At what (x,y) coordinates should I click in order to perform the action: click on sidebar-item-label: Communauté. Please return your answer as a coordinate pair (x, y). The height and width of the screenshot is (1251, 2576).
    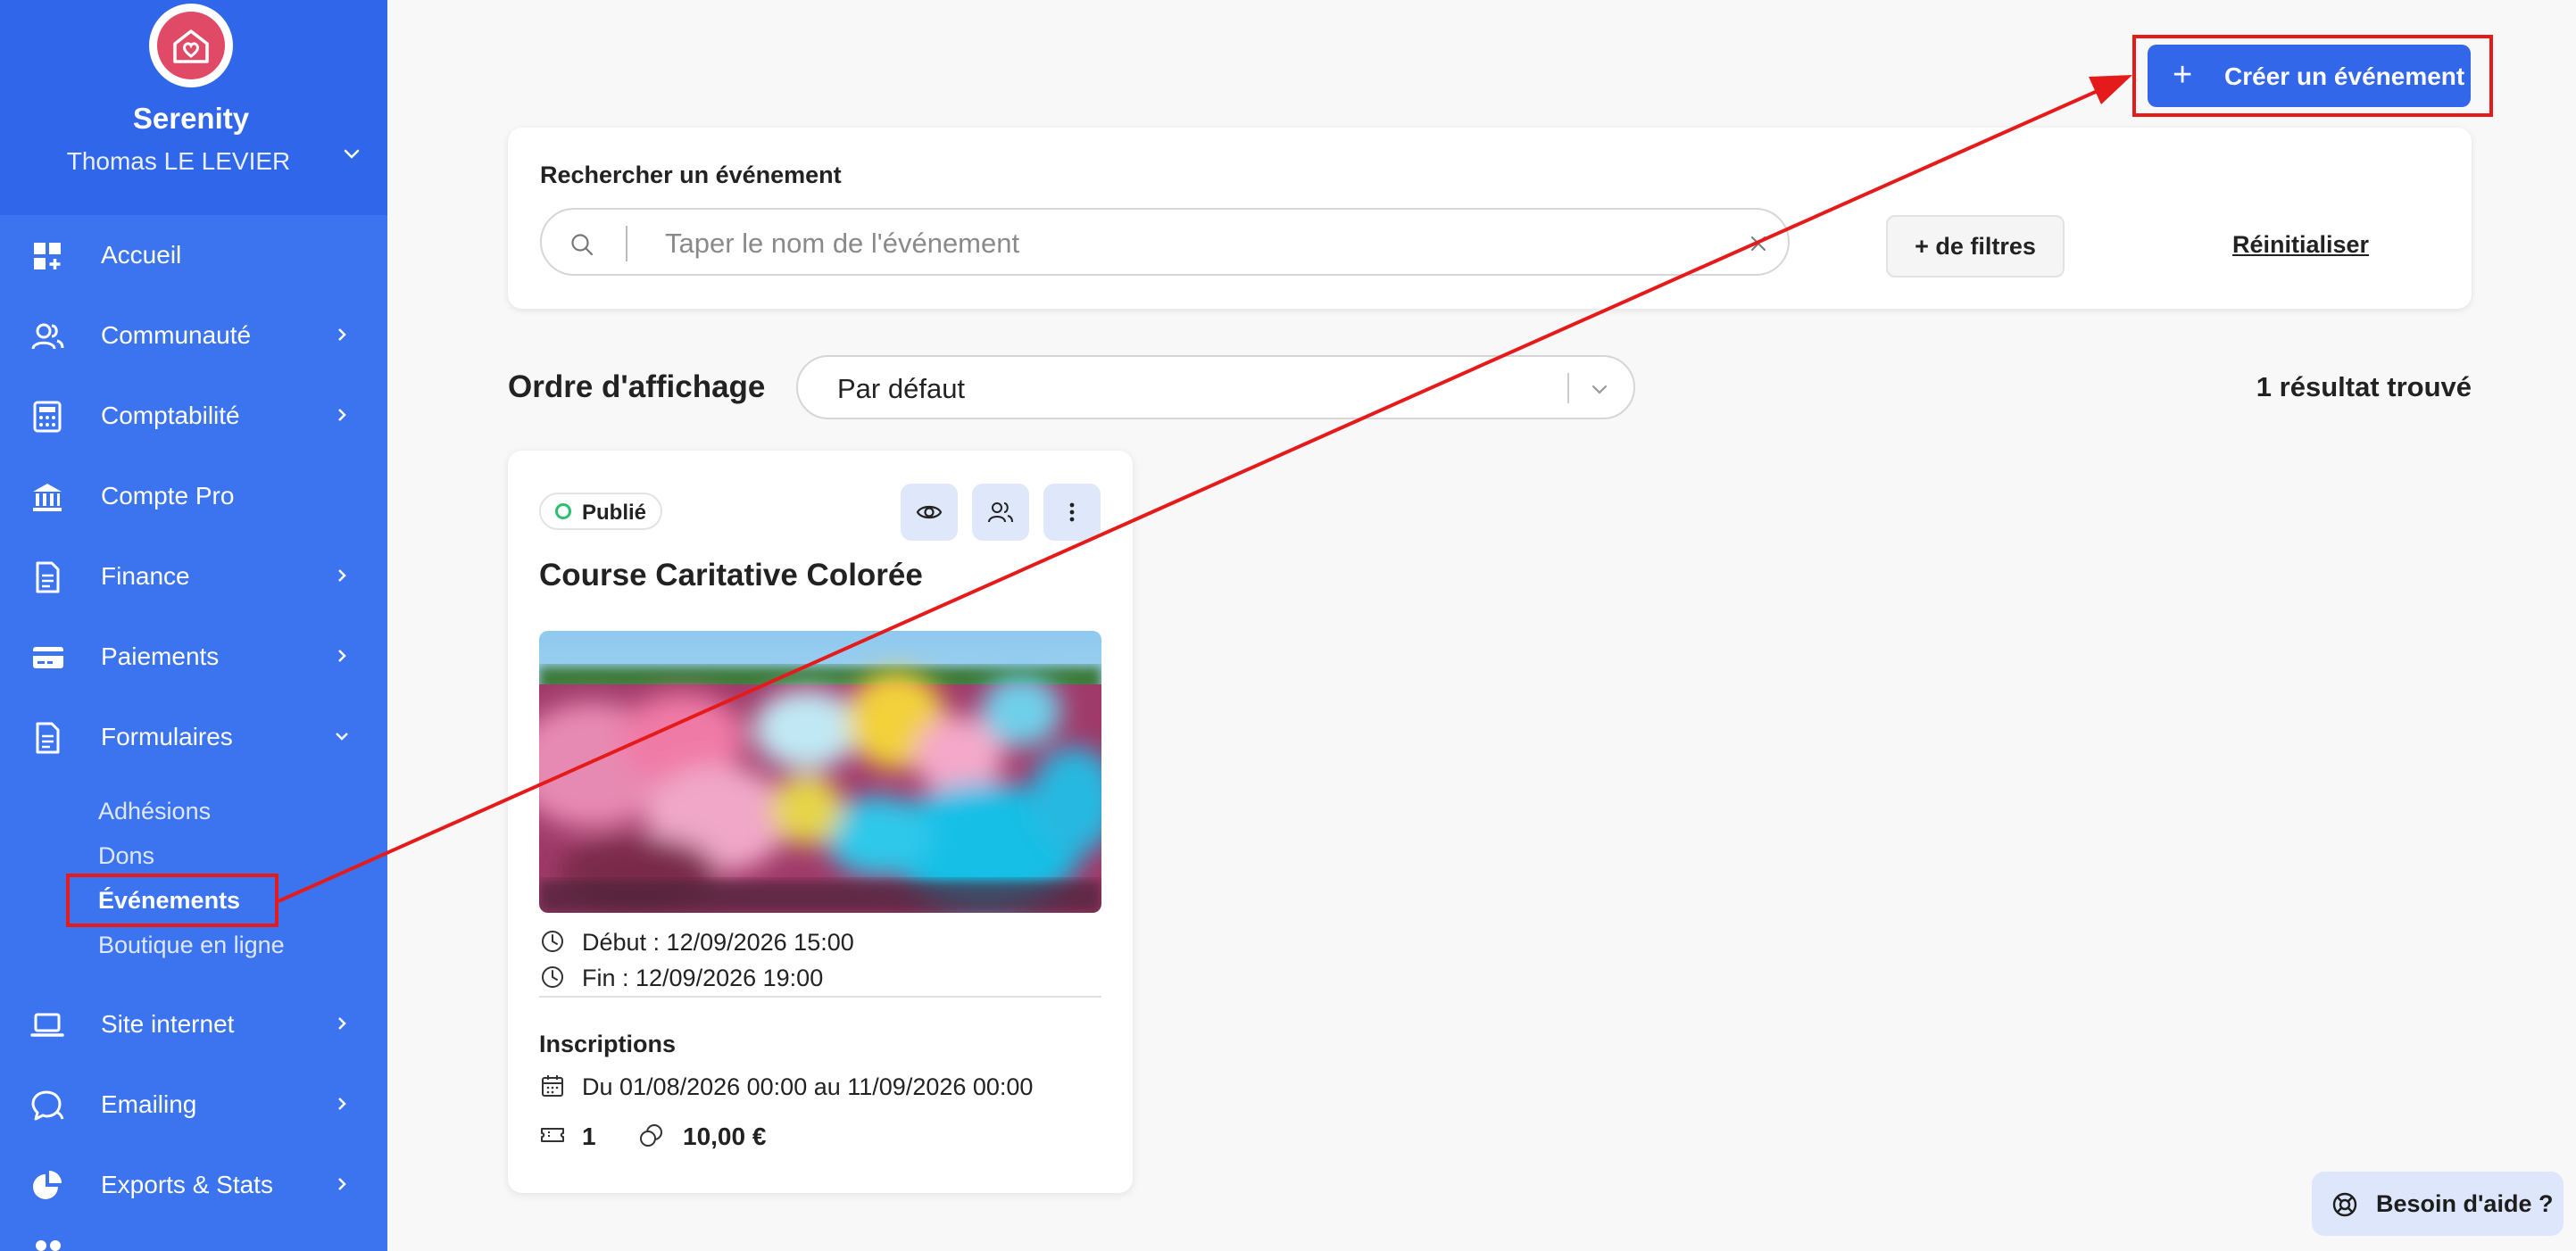
    Looking at the image, I should click on (177, 335).